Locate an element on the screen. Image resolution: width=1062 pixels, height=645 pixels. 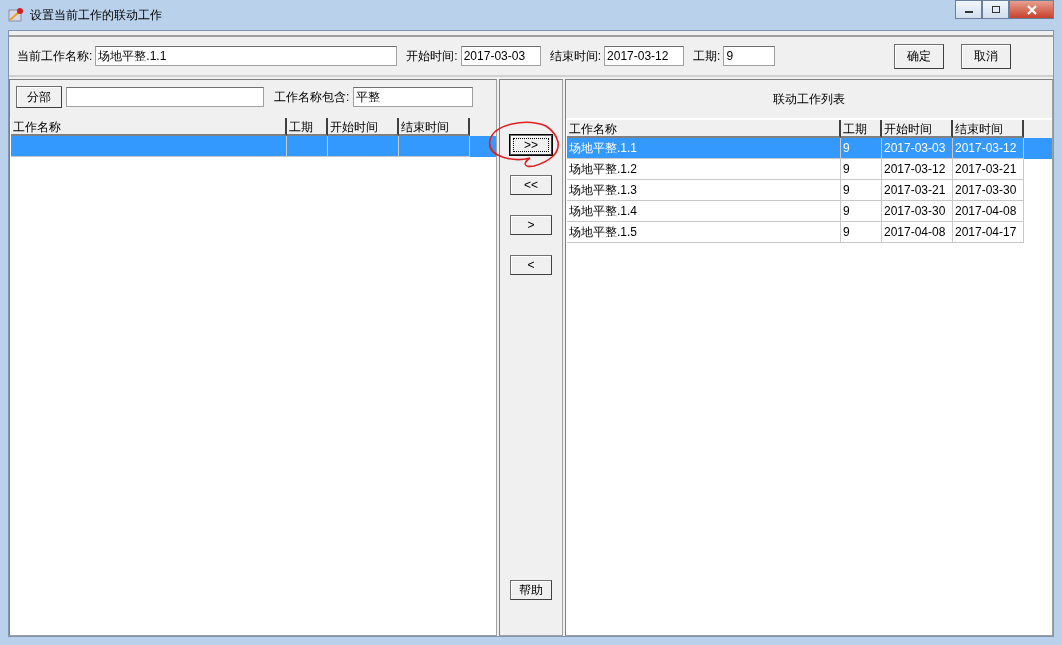
list-title: 联动工作列表 is located at coordinates (809, 100).